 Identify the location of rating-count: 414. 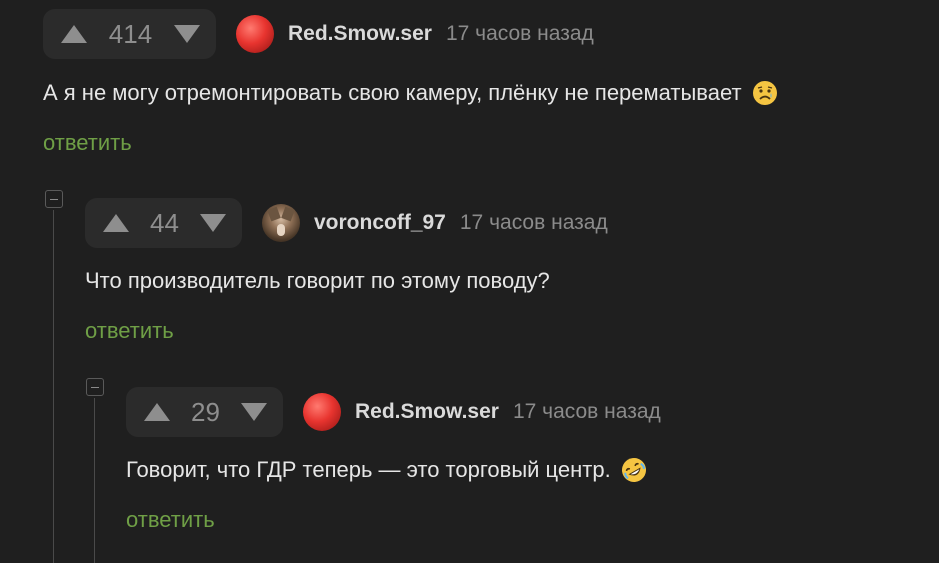
(130, 33).